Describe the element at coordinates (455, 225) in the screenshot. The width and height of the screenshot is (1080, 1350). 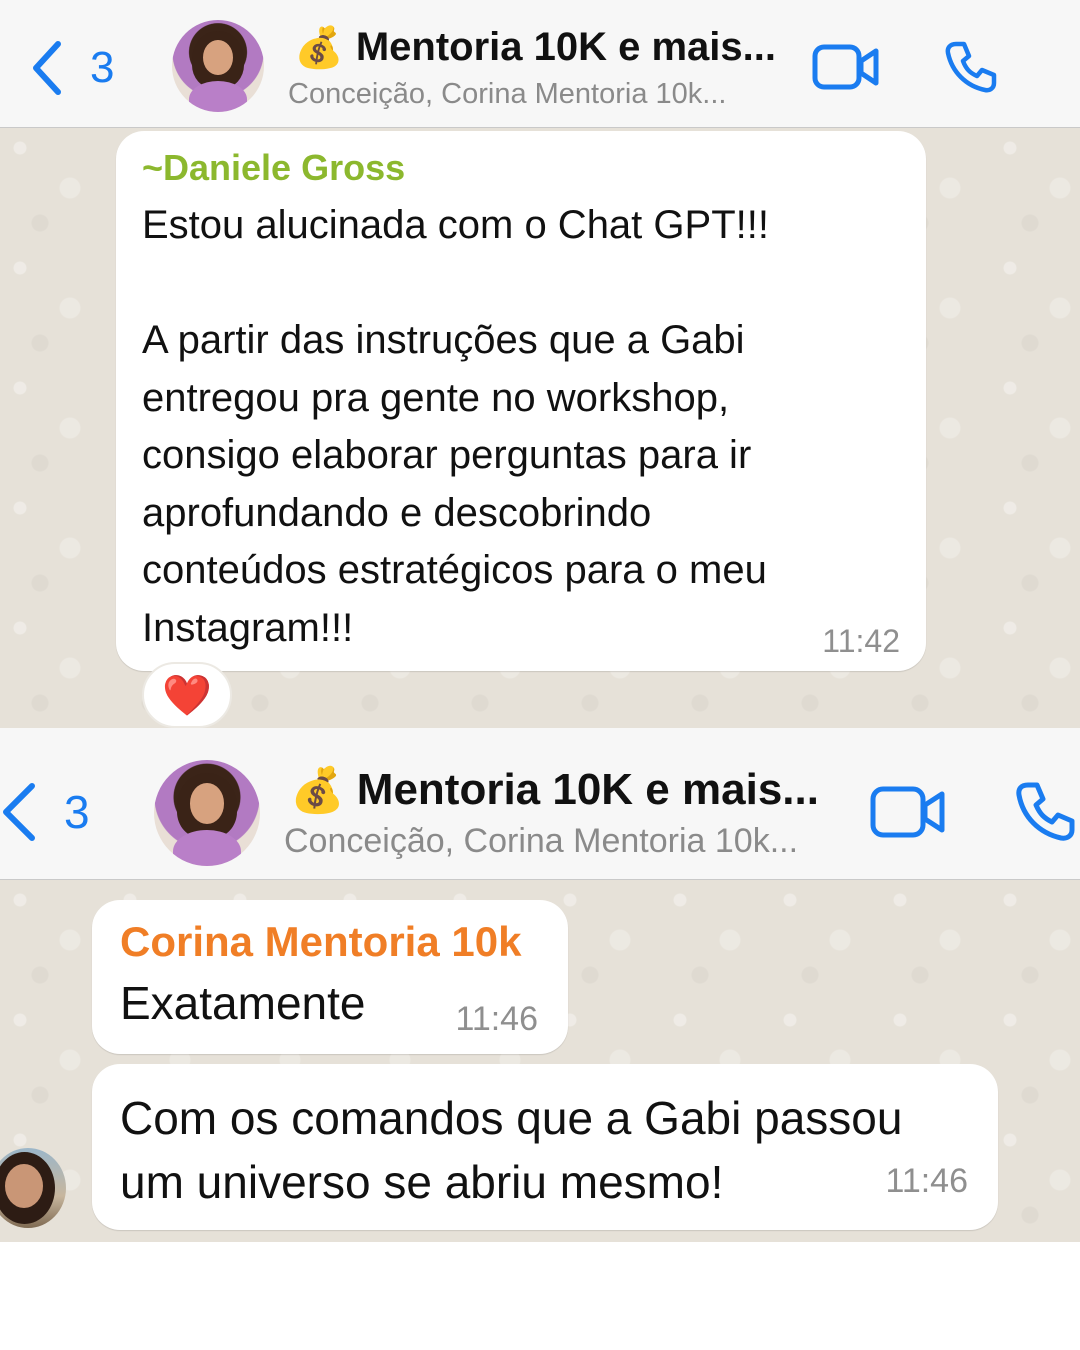
I see `message-line: Estou alucinada com o Chat GPT!!!` at that location.